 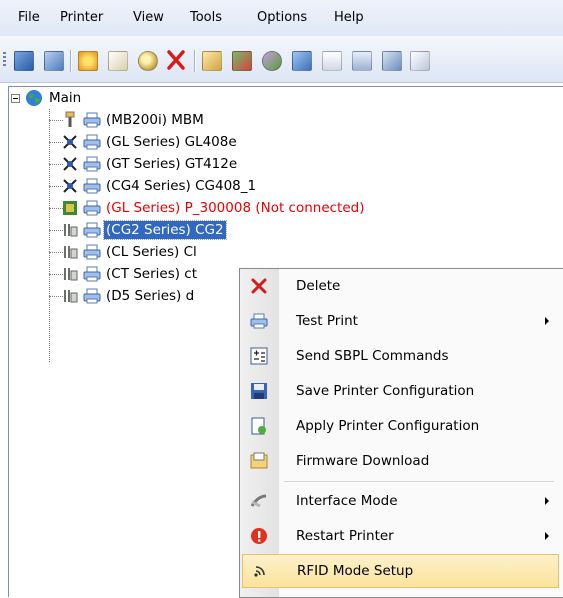 I want to click on tree-printer-label: (CL Series) Cl, so click(x=151, y=252).